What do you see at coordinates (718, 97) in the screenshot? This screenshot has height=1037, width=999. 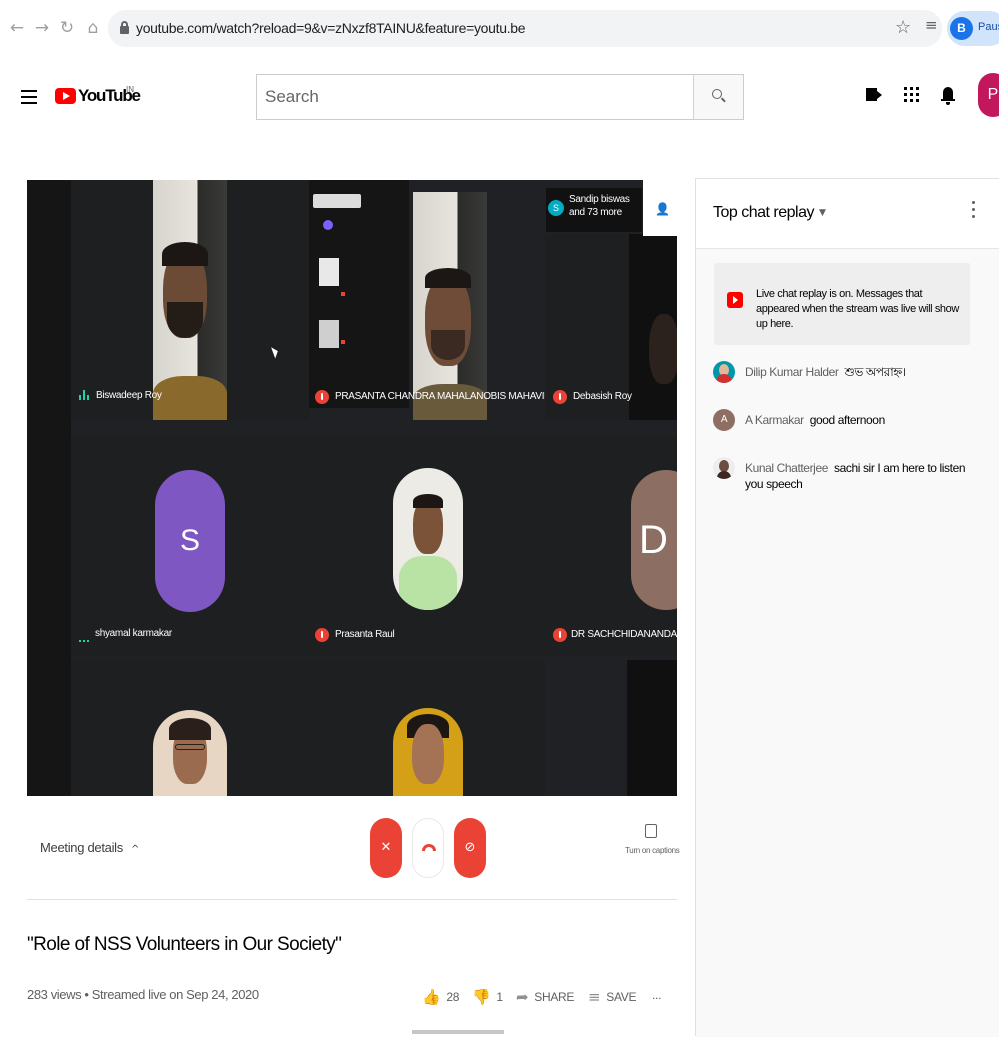 I see `search-button` at bounding box center [718, 97].